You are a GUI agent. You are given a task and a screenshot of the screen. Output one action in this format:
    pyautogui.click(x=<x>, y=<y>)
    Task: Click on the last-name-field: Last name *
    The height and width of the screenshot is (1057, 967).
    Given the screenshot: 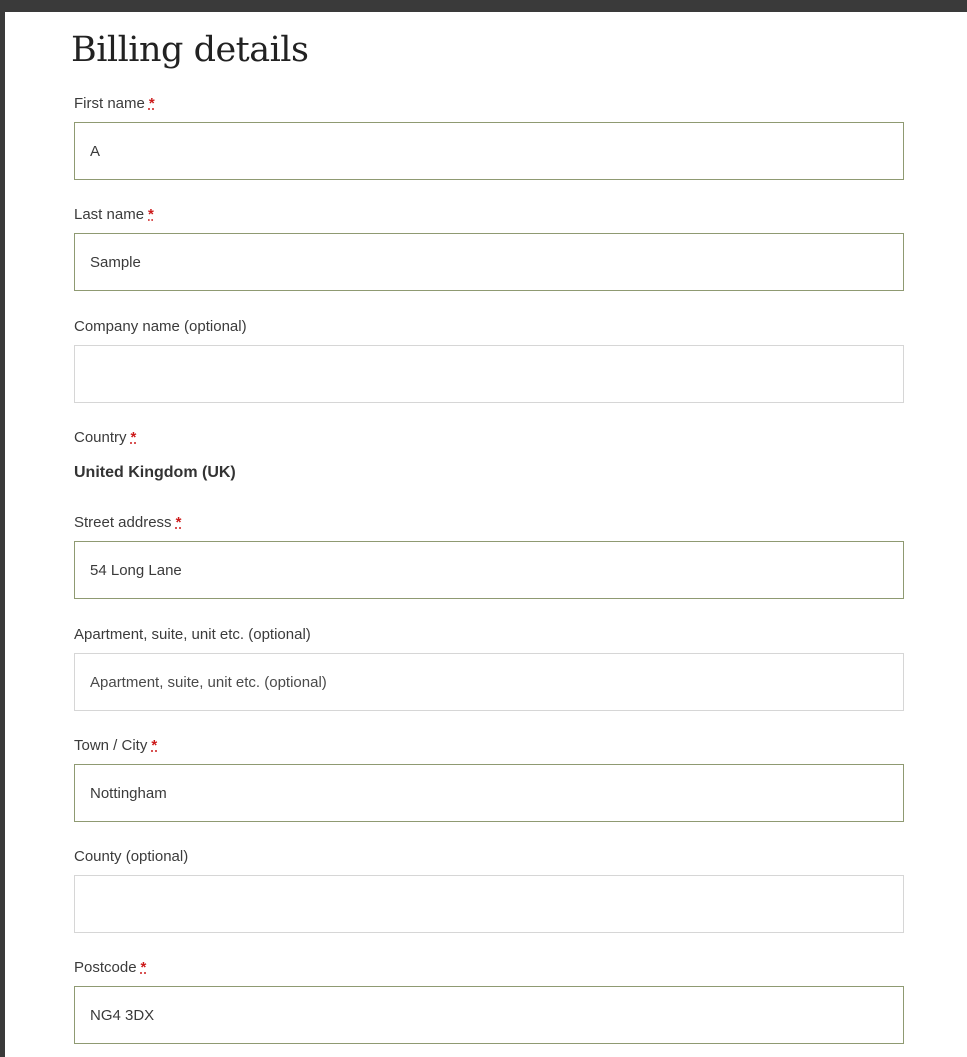 What is the action you would take?
    pyautogui.click(x=489, y=248)
    